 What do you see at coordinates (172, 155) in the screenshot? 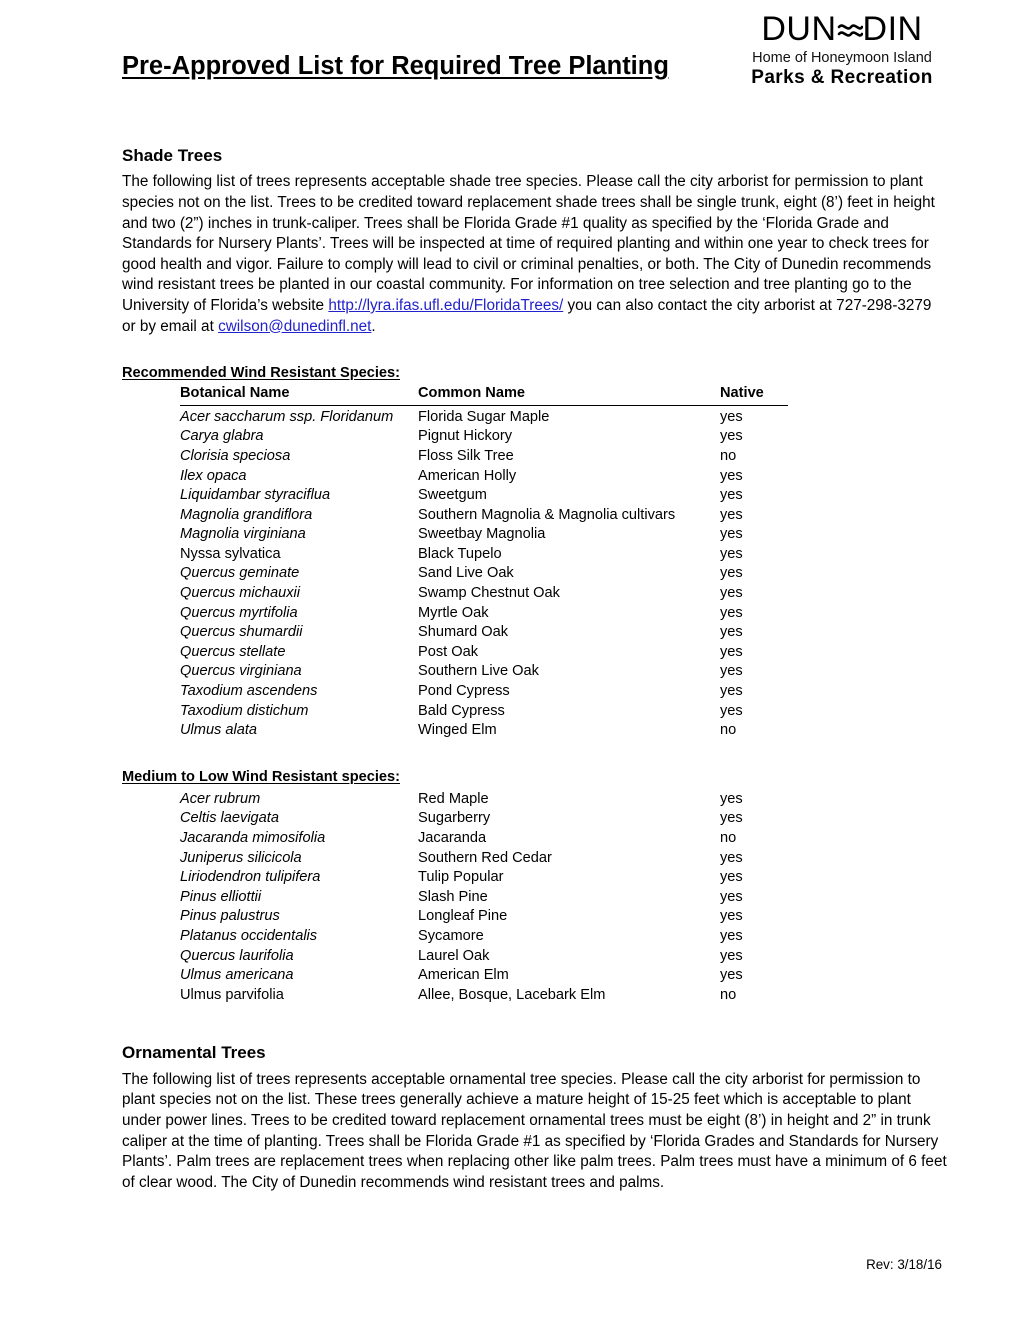
I see `shade-trees-heading: Shade Trees` at bounding box center [172, 155].